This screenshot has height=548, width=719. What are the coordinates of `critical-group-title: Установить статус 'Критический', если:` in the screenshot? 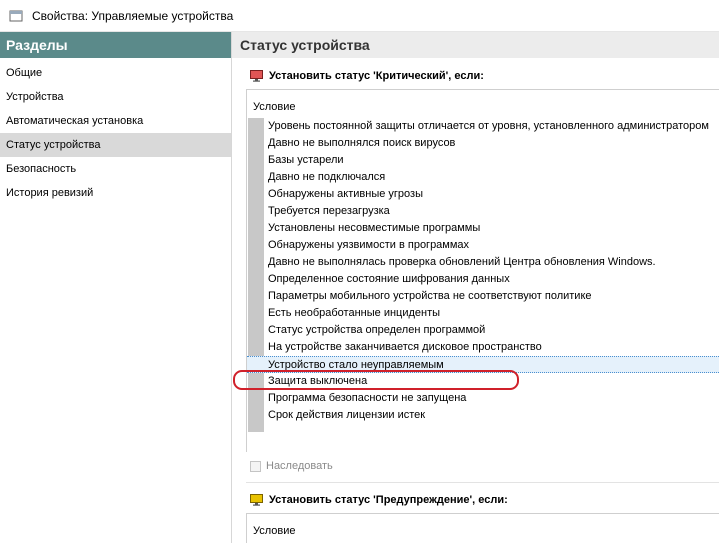 It's located at (367, 76).